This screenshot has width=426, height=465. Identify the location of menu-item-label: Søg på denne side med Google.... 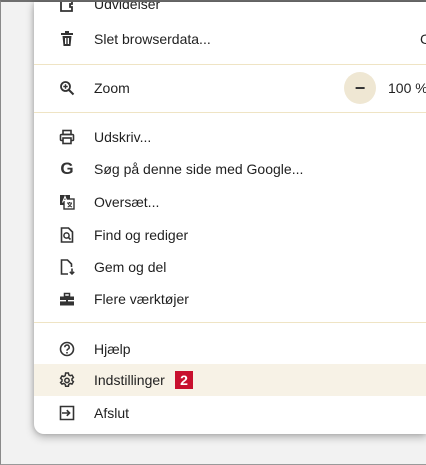
(199, 169).